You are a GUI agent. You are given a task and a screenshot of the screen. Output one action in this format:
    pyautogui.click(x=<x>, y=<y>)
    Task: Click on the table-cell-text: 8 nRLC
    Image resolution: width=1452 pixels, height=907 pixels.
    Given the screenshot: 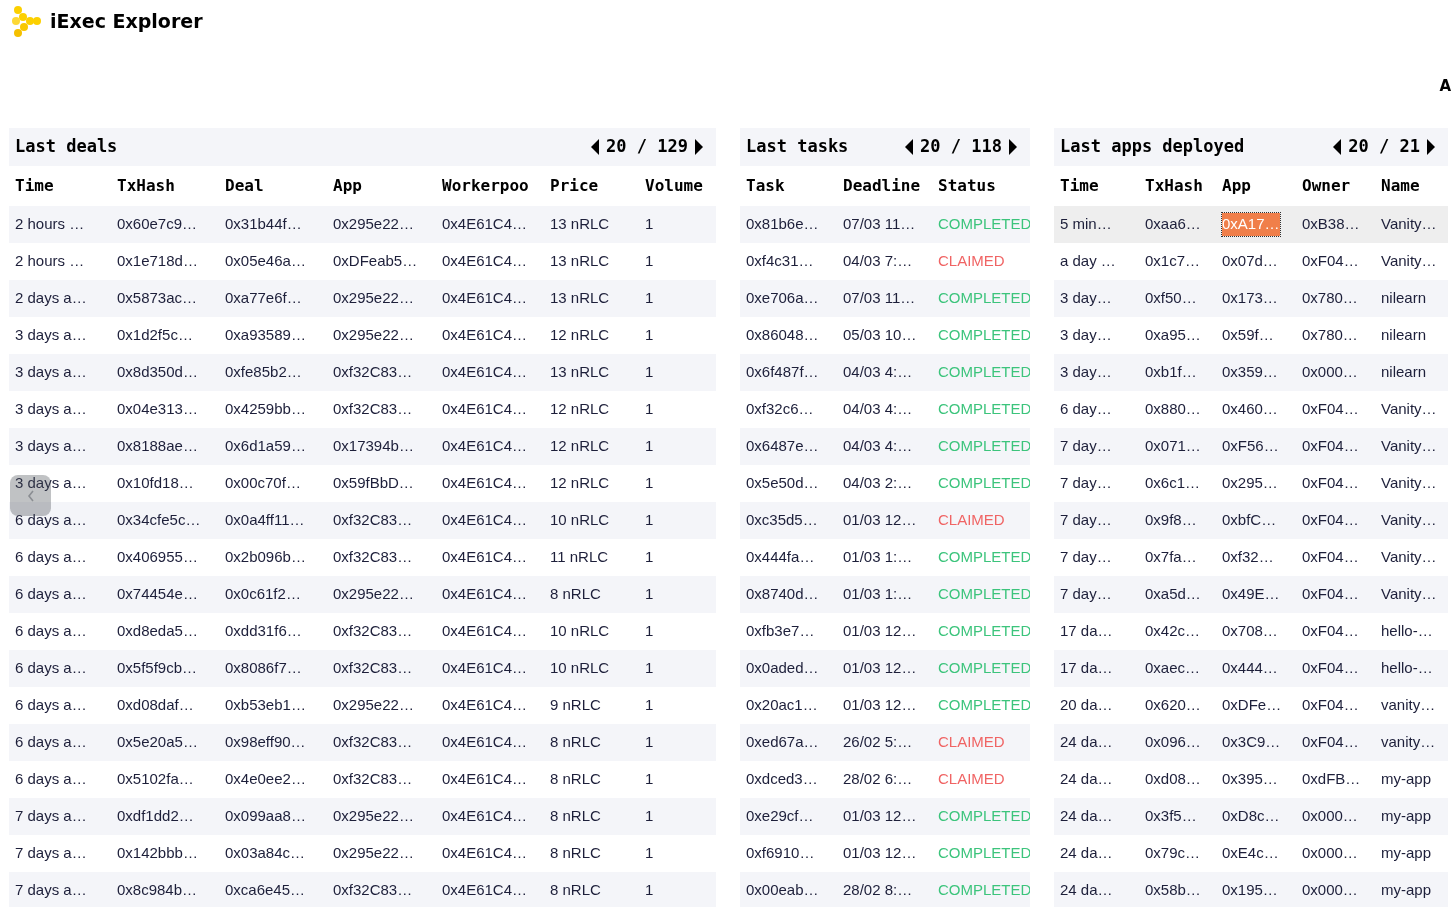 What is the action you would take?
    pyautogui.click(x=575, y=890)
    